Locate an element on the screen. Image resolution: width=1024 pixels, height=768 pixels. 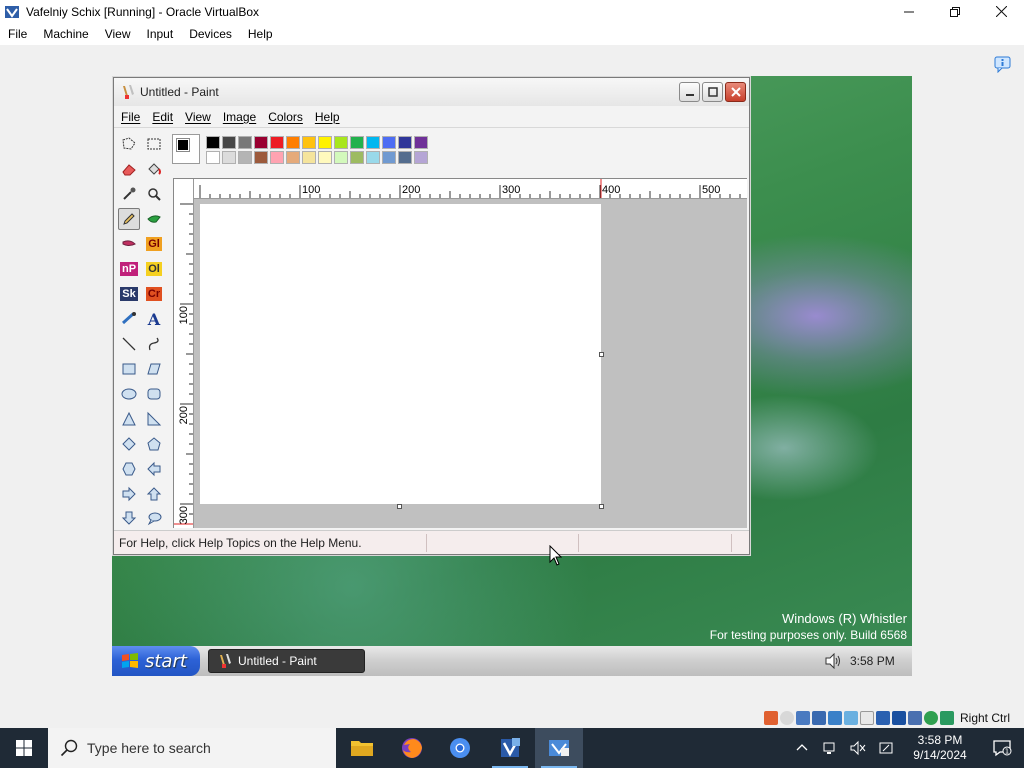
magnifier-tool is located at coordinates (154, 194).